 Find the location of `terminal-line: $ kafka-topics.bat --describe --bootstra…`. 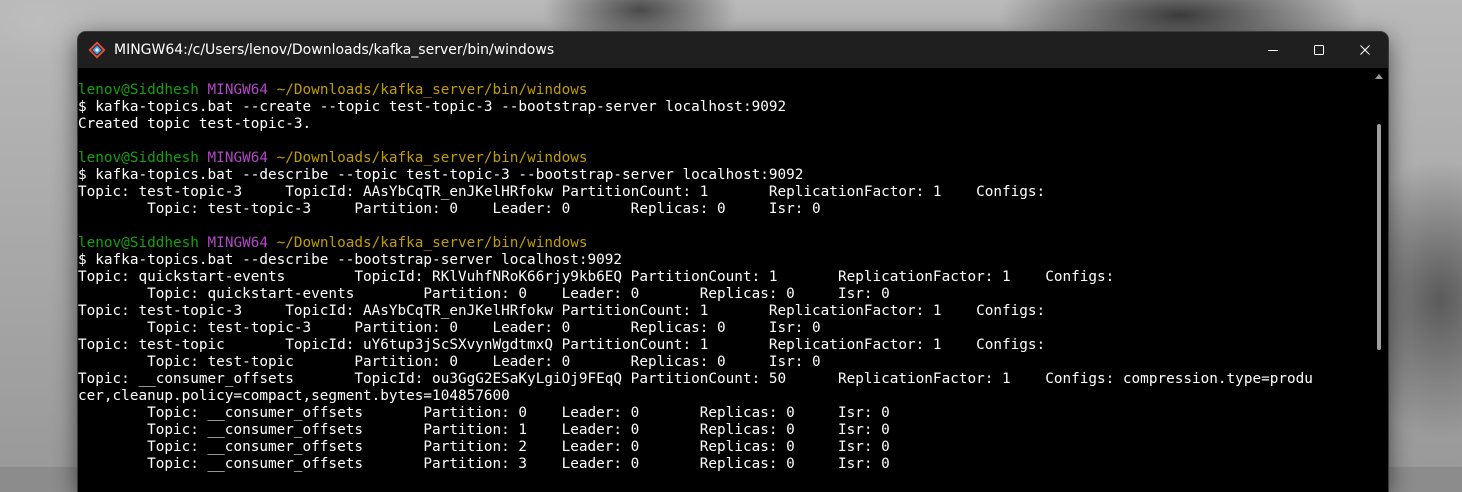

terminal-line: $ kafka-topics.bat --describe --bootstra… is located at coordinates (350, 260).